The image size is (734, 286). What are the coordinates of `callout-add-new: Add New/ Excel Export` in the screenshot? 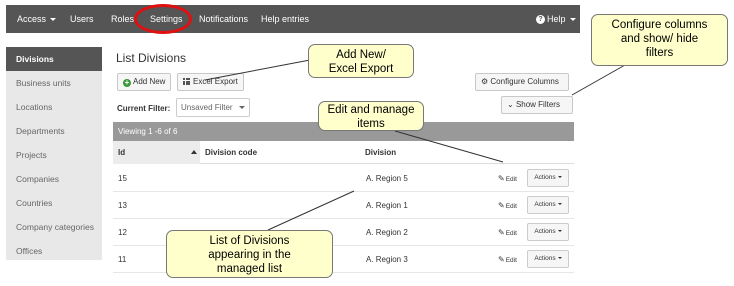 It's located at (361, 61).